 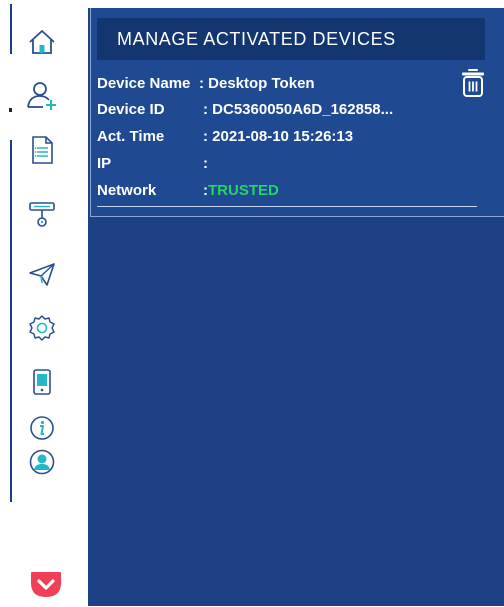 What do you see at coordinates (144, 83) in the screenshot?
I see `device-name-label: Device Name` at bounding box center [144, 83].